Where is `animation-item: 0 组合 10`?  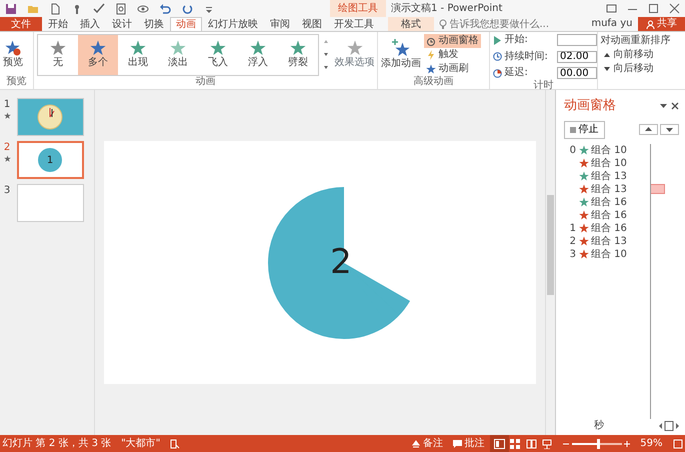 animation-item: 0 组合 10 is located at coordinates (602, 150).